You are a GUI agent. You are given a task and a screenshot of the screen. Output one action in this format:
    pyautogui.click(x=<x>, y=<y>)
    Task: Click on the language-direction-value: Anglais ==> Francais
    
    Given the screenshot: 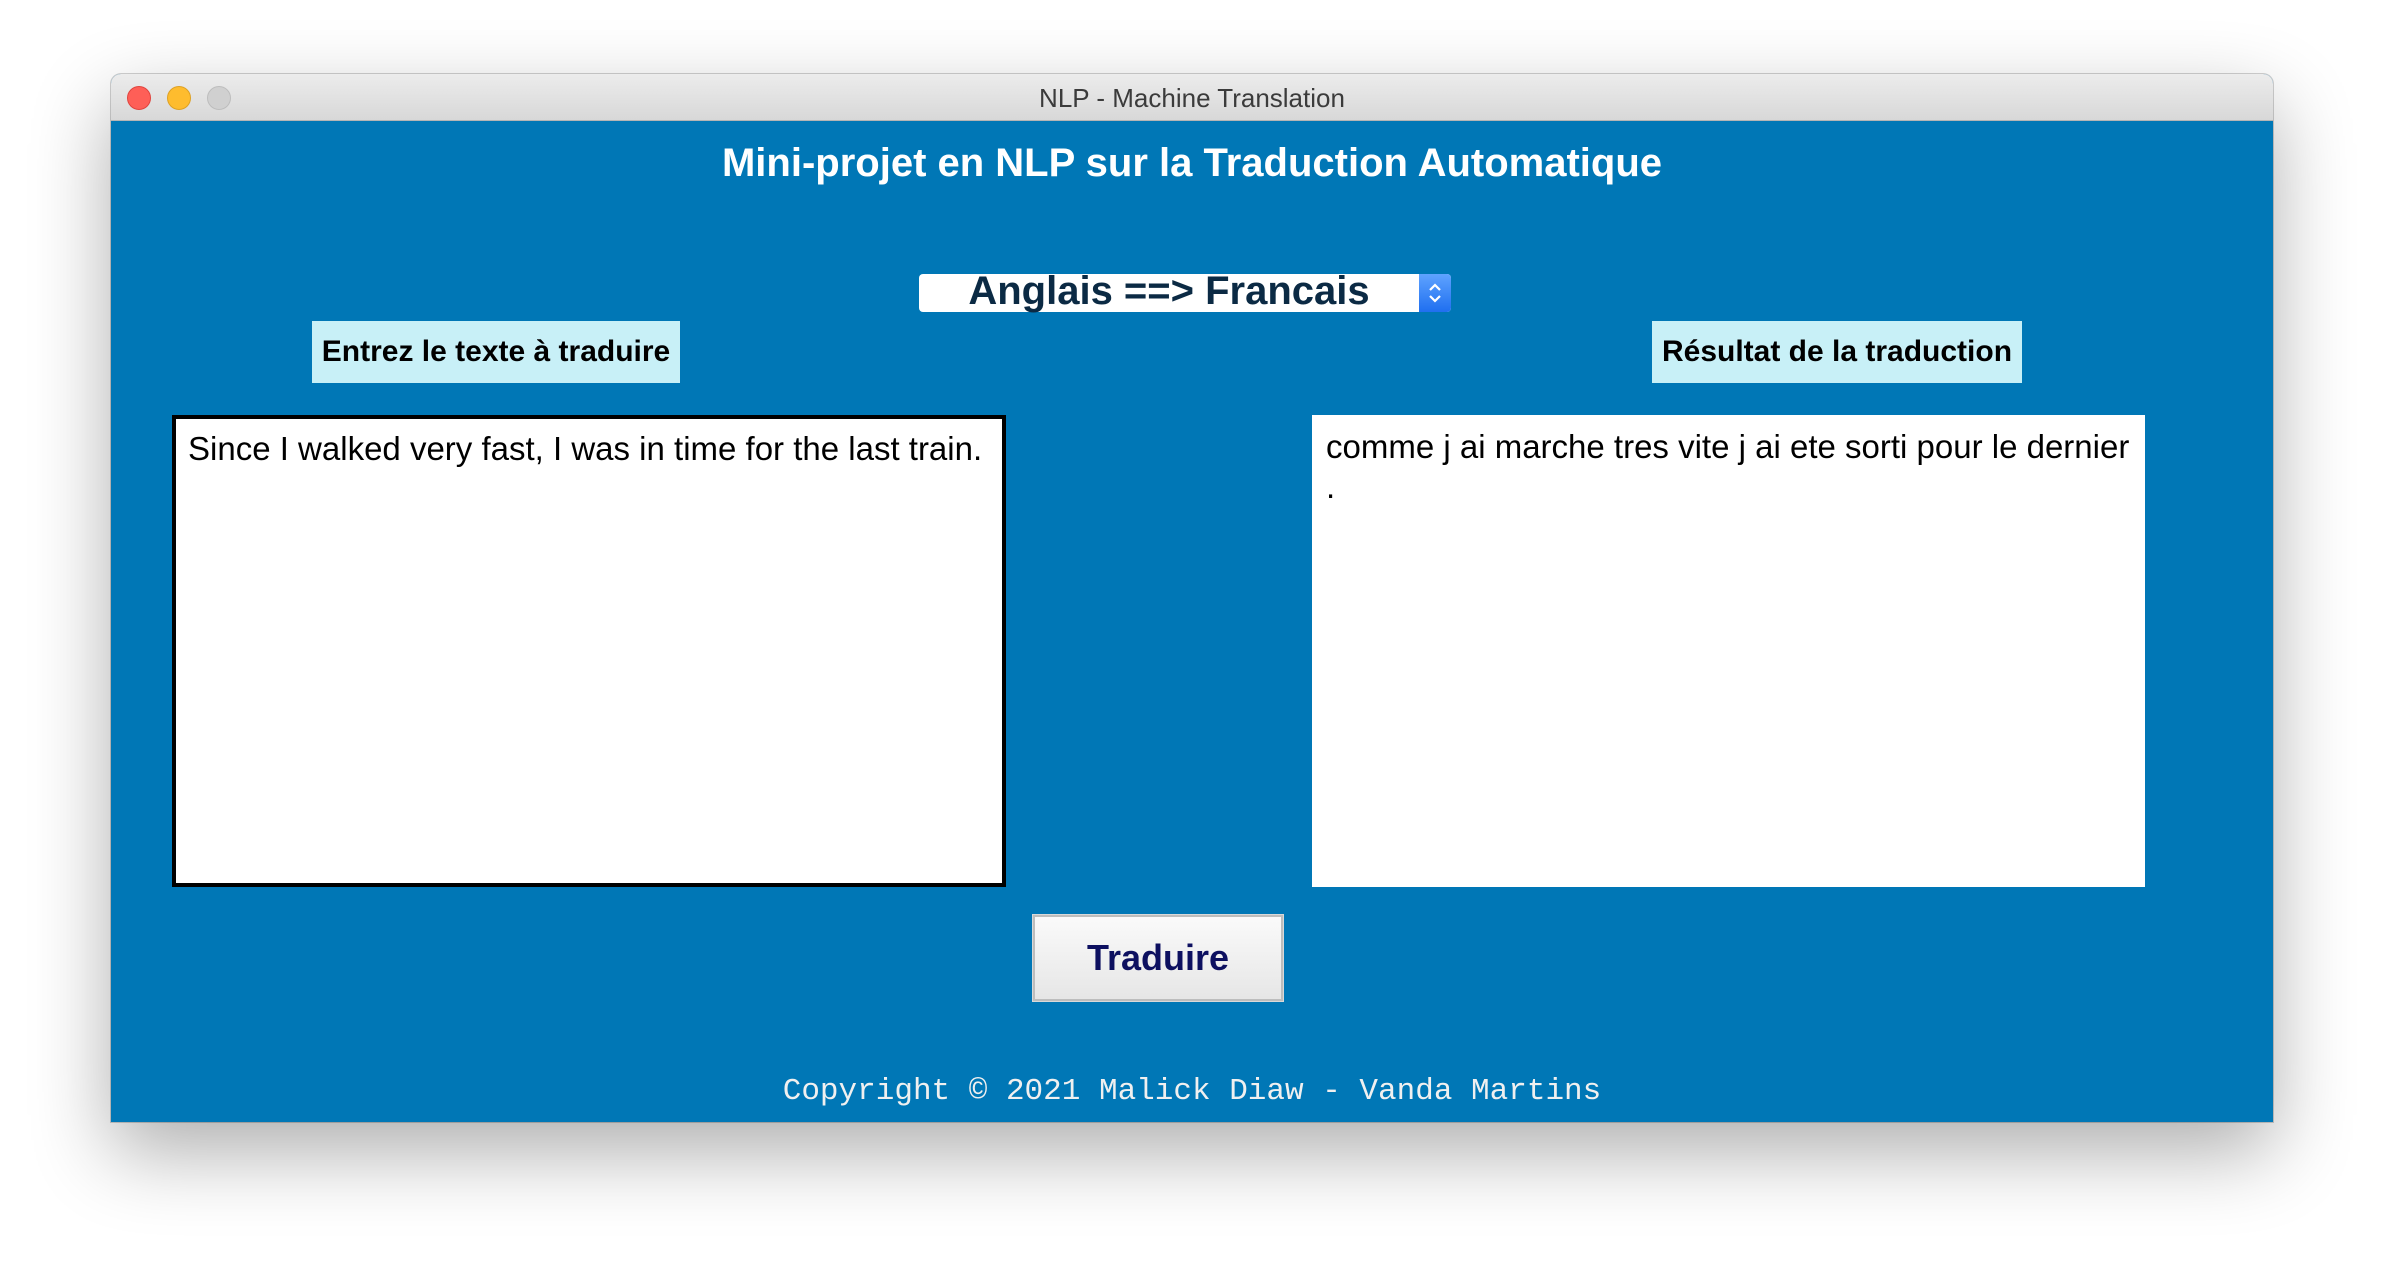 What is the action you would take?
    pyautogui.click(x=1169, y=291)
    